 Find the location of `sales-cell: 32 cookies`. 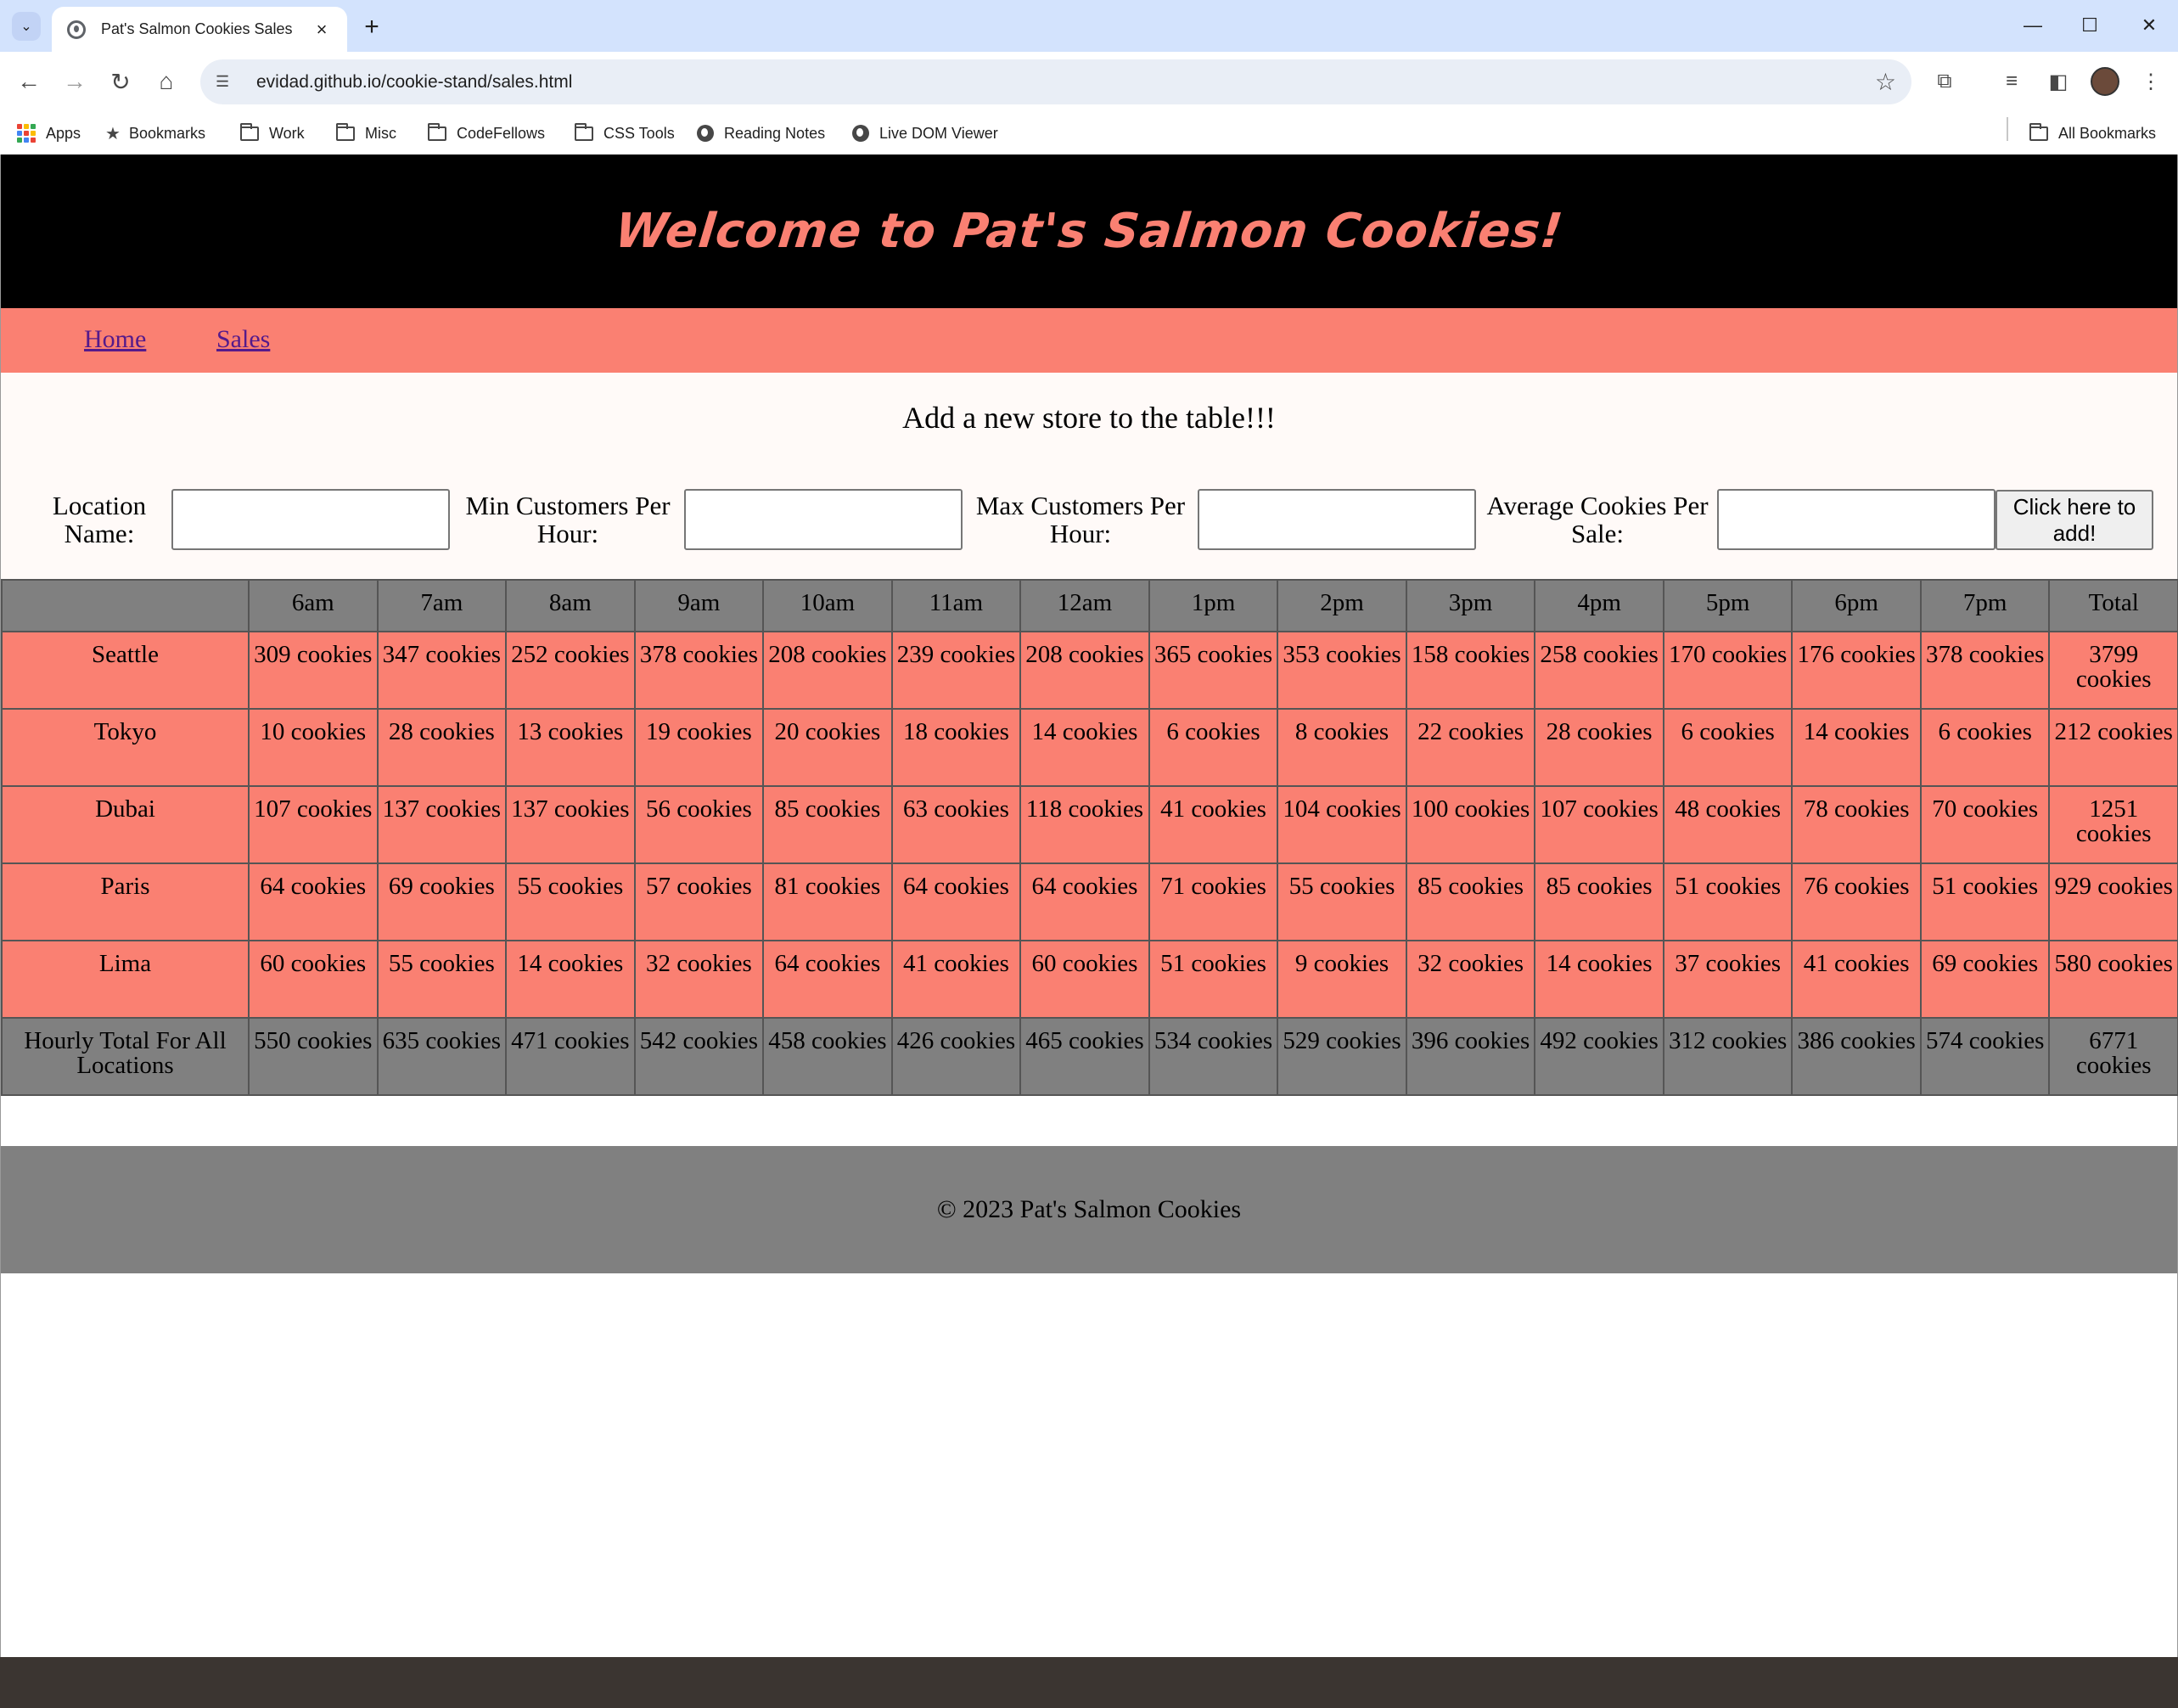

sales-cell: 32 cookies is located at coordinates (699, 979).